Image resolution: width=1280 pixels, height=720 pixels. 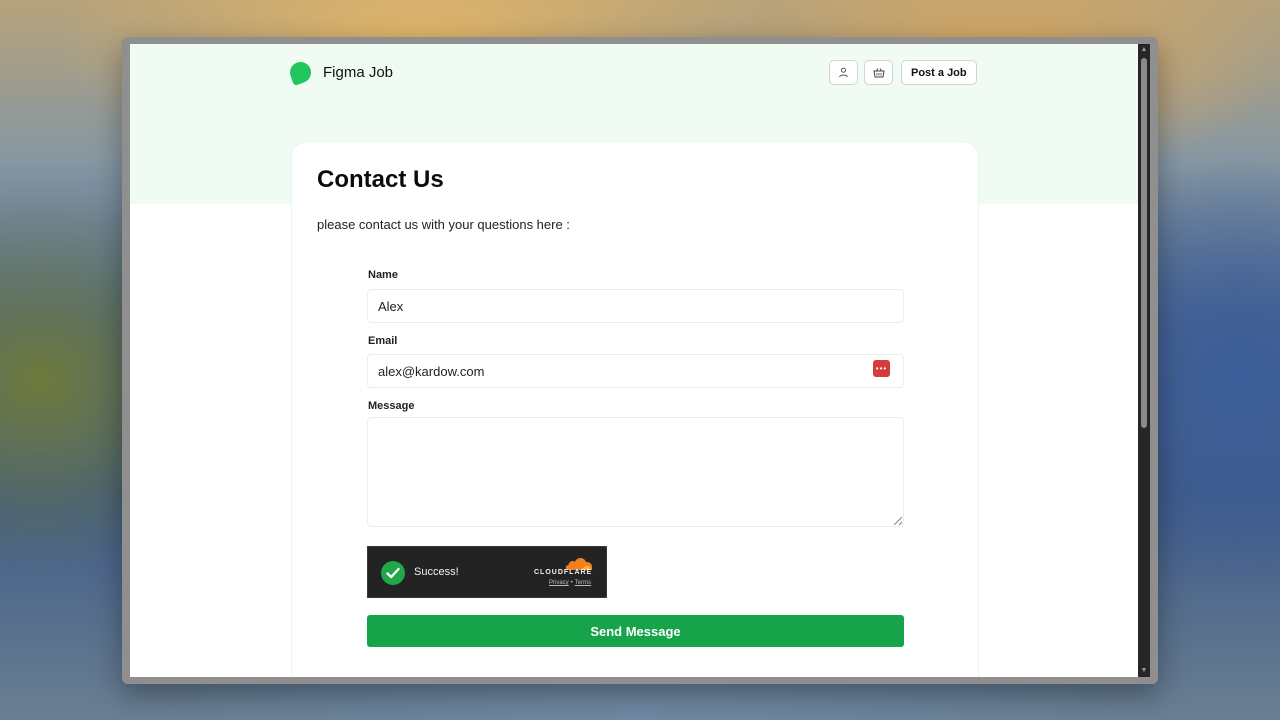 I want to click on scroll-up-arrow-icon: ▲, so click(x=1144, y=50).